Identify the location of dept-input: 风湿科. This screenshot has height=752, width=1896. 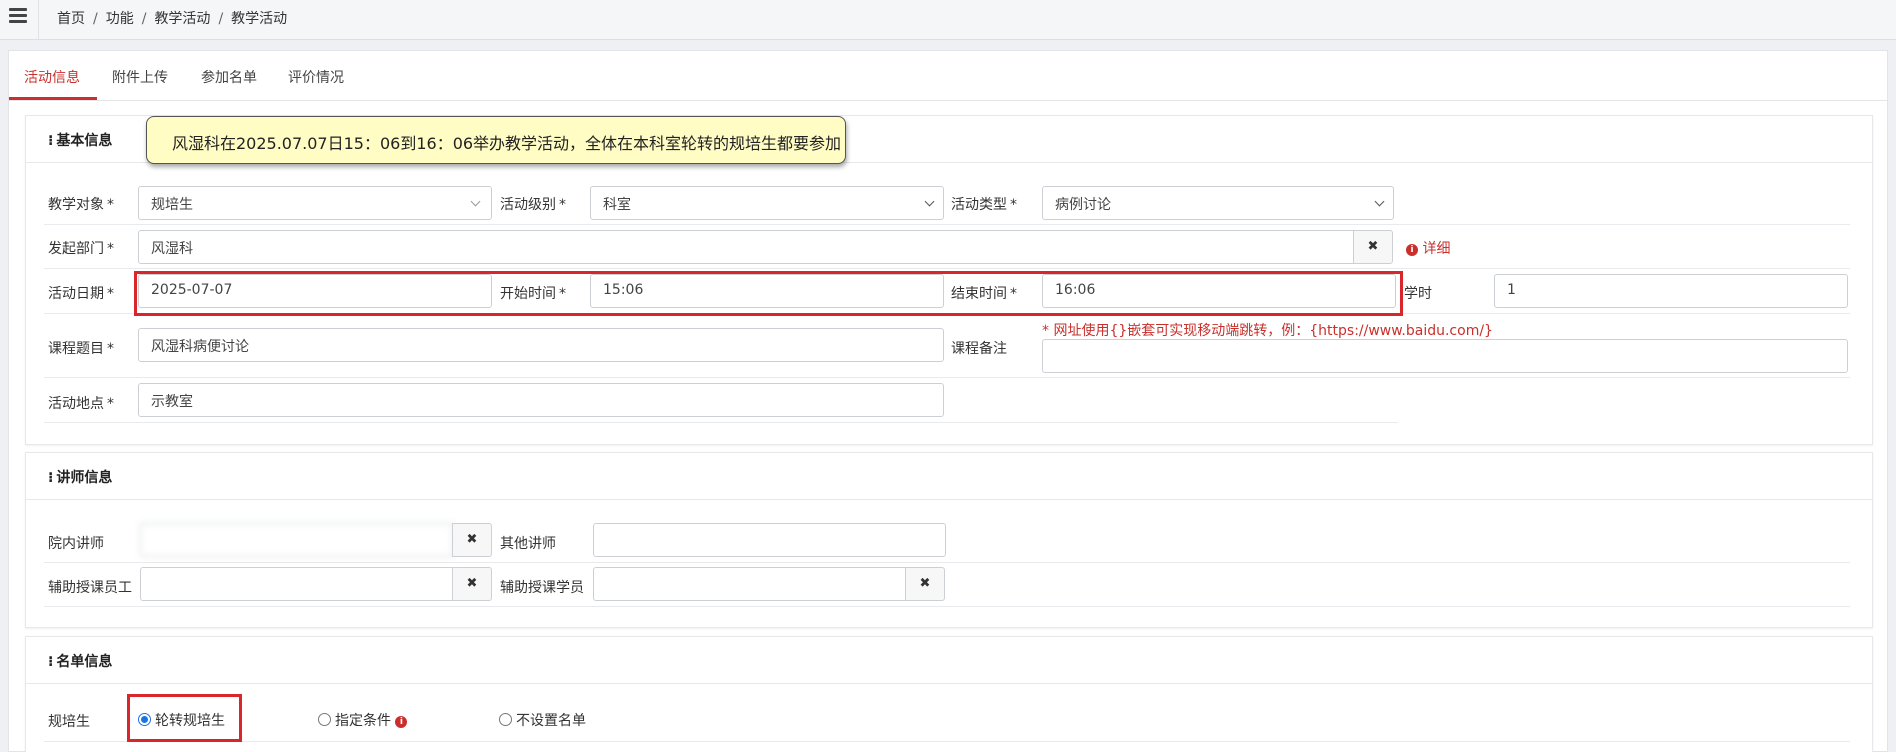
(746, 247).